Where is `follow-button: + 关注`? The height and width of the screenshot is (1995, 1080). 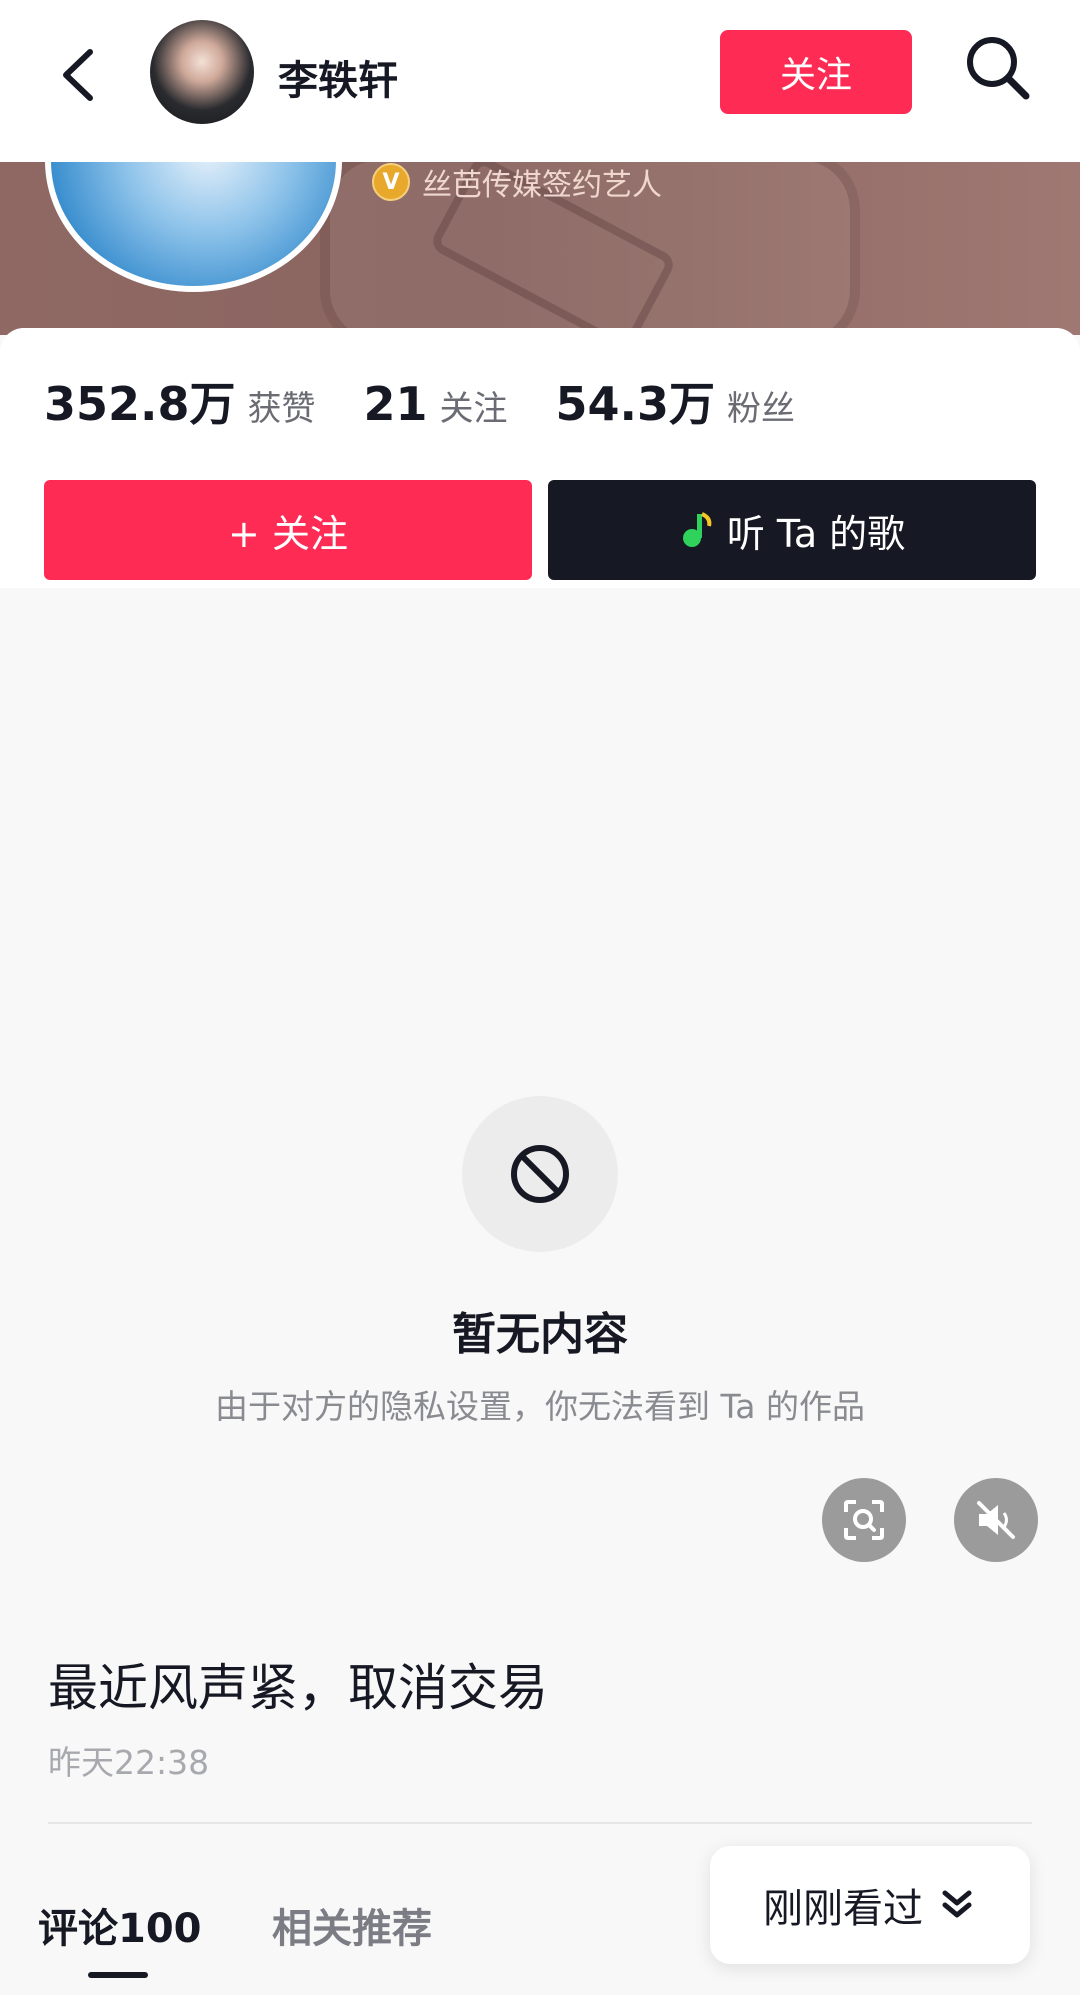 follow-button: + 关注 is located at coordinates (288, 530).